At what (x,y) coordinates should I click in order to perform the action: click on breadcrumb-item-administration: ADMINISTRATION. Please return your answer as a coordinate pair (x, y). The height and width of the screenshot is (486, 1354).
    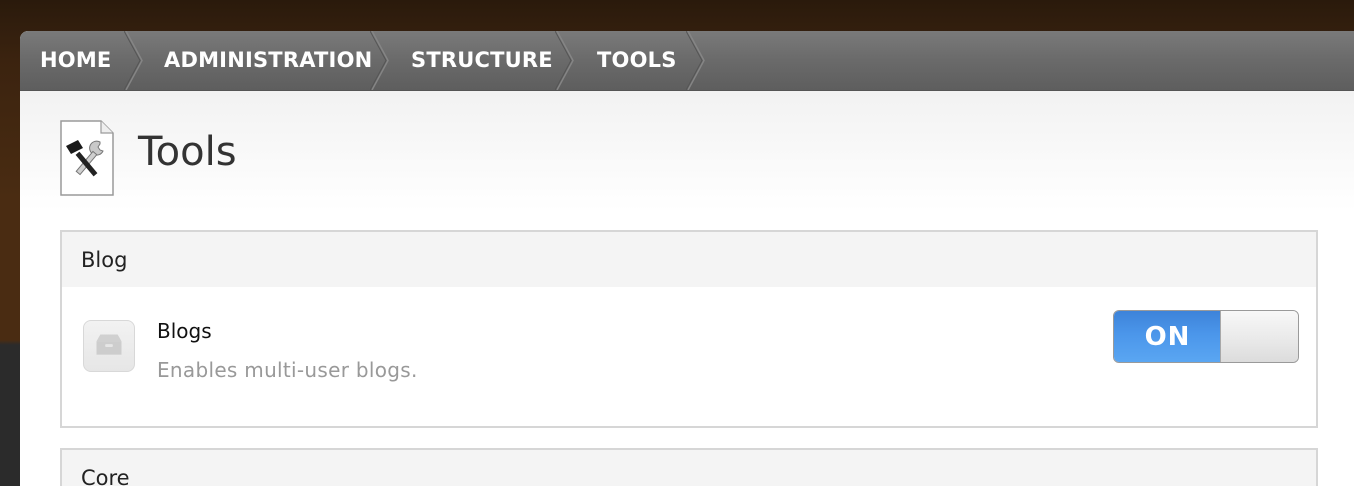
    Looking at the image, I should click on (268, 60).